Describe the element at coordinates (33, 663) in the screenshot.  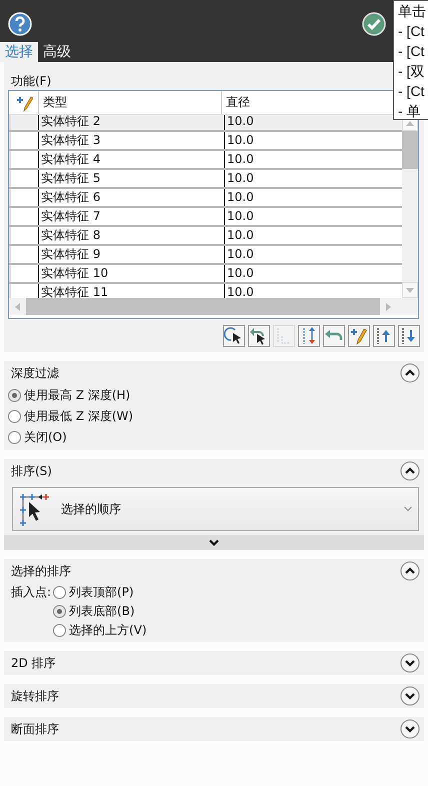
I see `section-title: 2D 排序` at that location.